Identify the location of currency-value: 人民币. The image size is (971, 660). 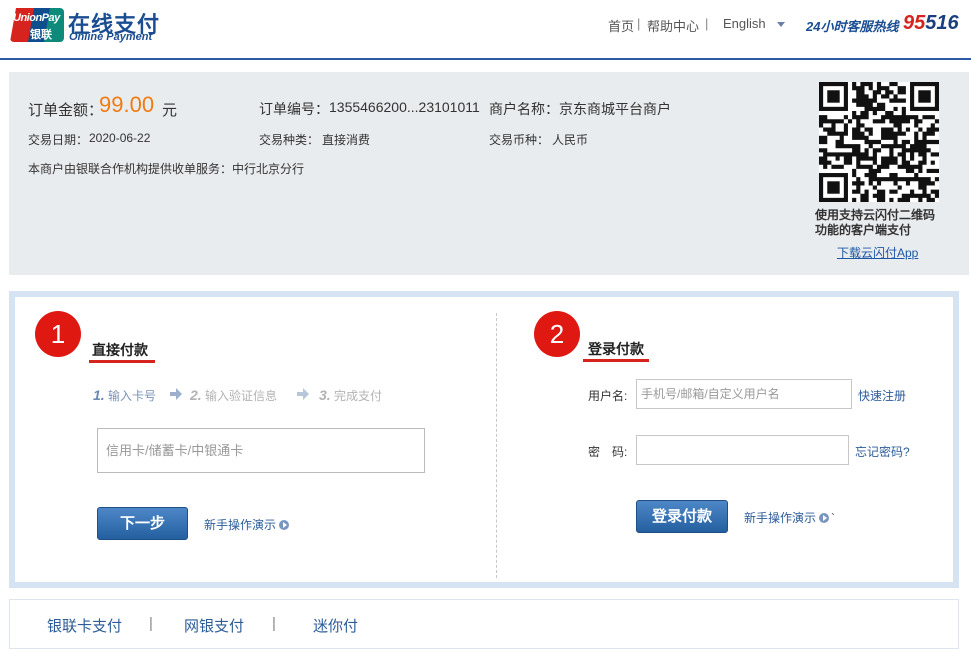
(570, 140).